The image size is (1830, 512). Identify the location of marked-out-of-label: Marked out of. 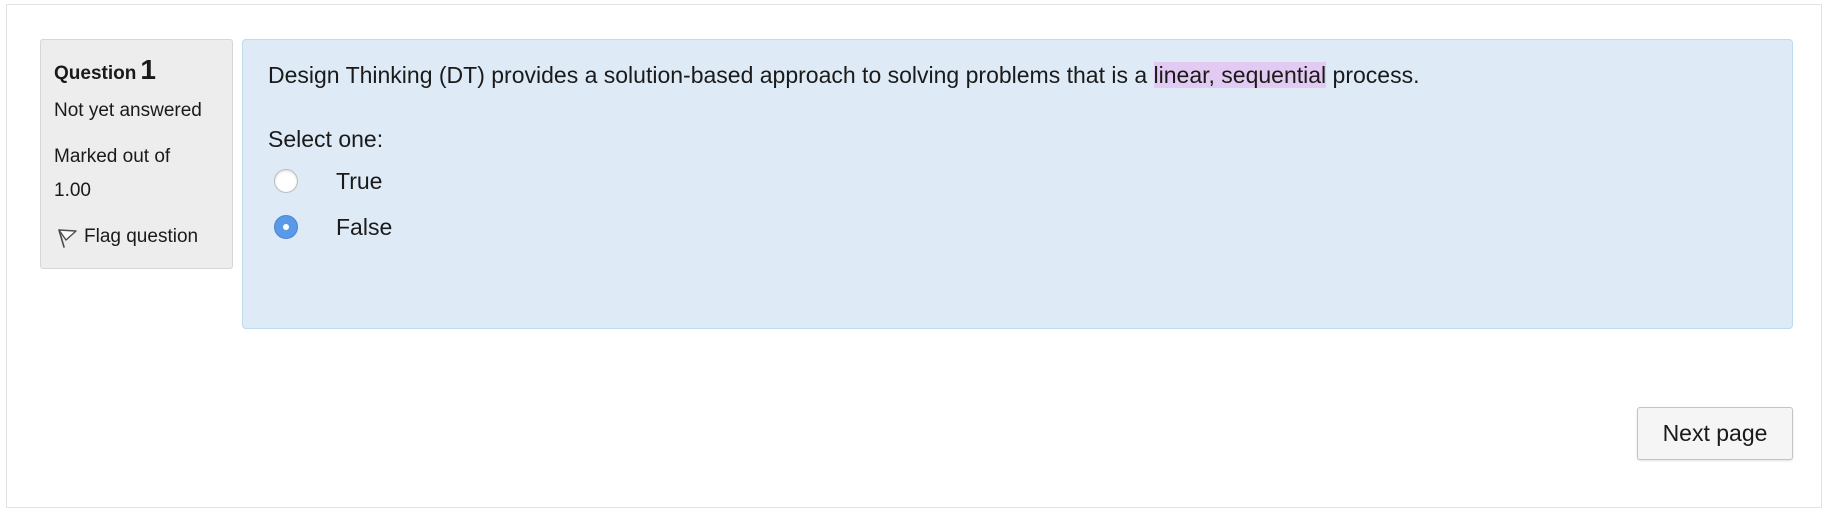
(112, 156).